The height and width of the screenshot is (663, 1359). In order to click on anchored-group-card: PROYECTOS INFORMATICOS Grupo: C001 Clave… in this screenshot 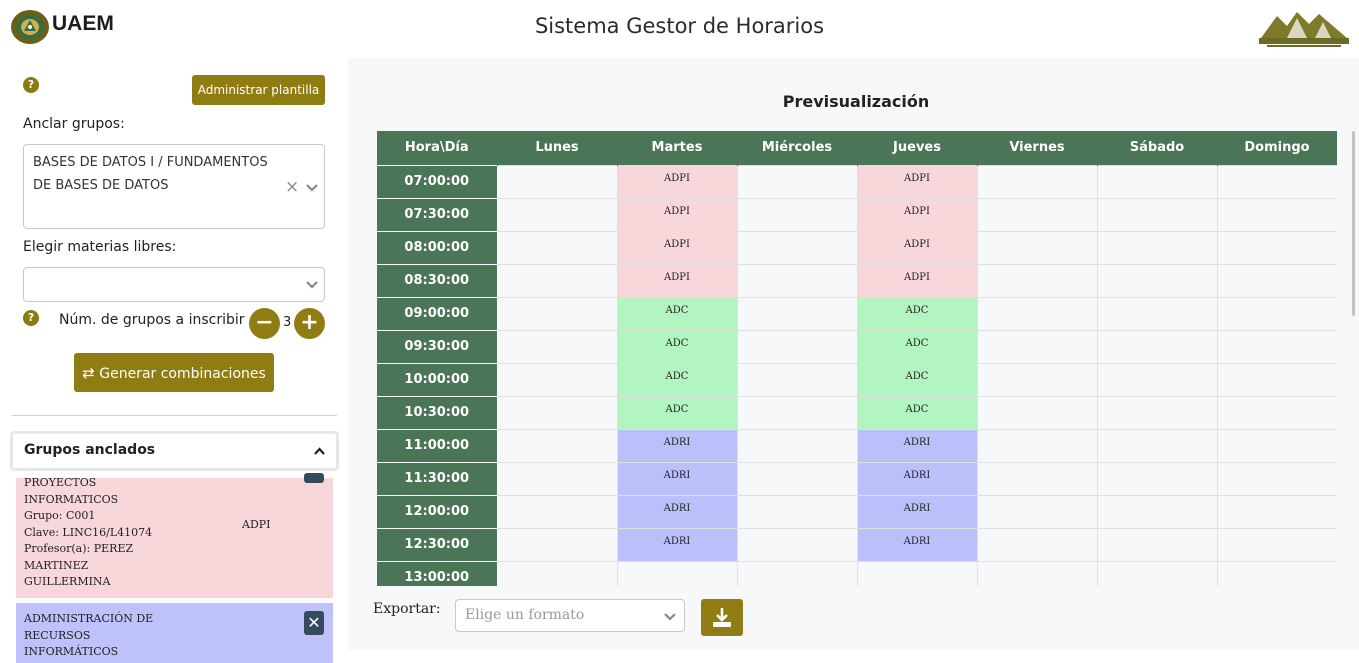, I will do `click(174, 535)`.